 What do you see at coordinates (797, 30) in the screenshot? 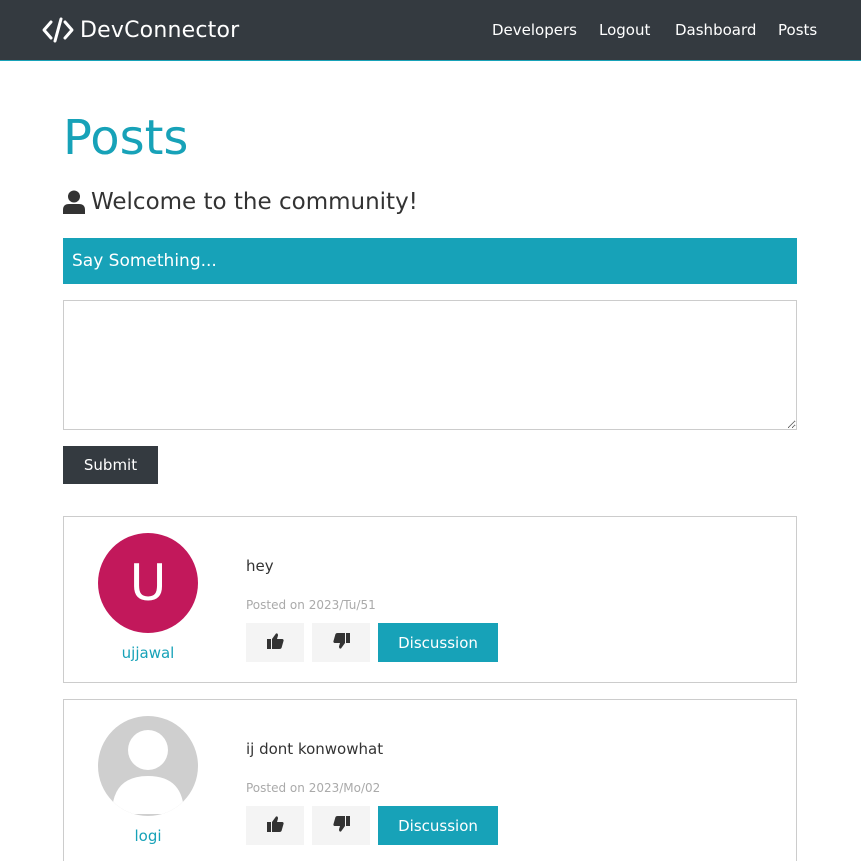
I see `nav-link-posts: Posts` at bounding box center [797, 30].